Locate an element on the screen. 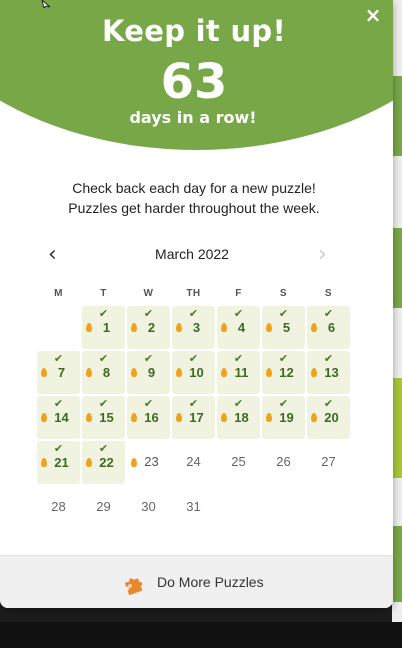 This screenshot has height=648, width=402. day-number: 18 is located at coordinates (241, 417).